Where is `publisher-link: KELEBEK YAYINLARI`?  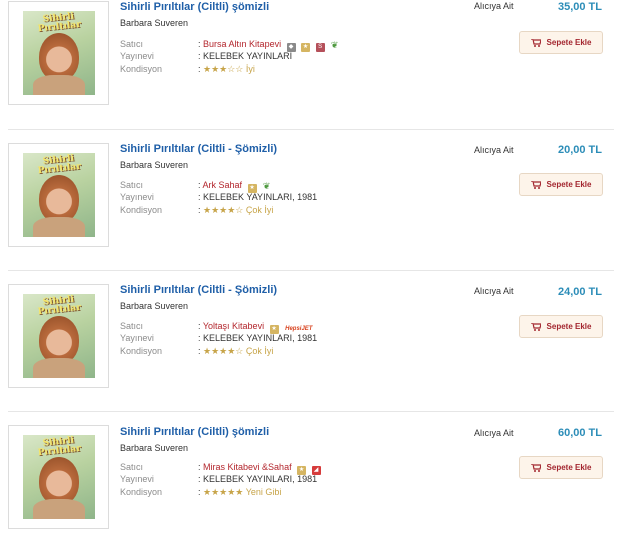 publisher-link: KELEBEK YAYINLARI is located at coordinates (247, 56).